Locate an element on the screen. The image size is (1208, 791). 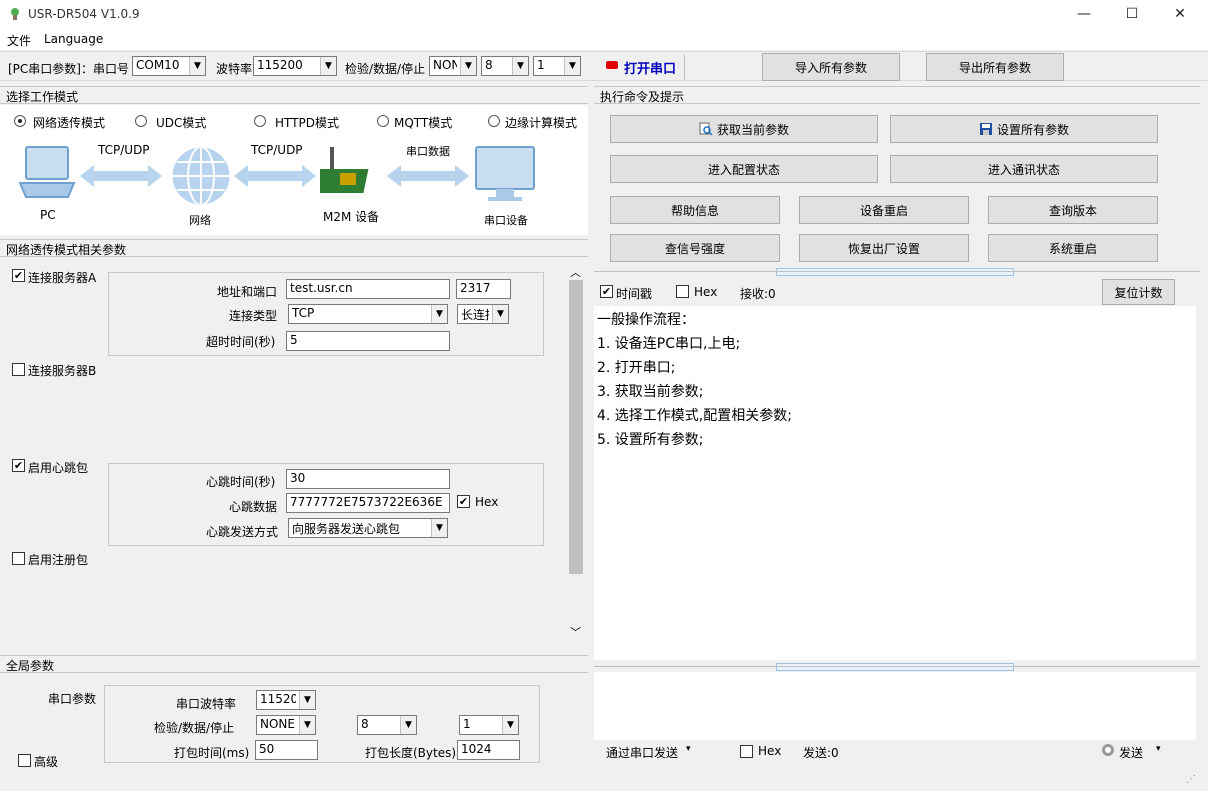
radio-mqtt is located at coordinates (383, 121).